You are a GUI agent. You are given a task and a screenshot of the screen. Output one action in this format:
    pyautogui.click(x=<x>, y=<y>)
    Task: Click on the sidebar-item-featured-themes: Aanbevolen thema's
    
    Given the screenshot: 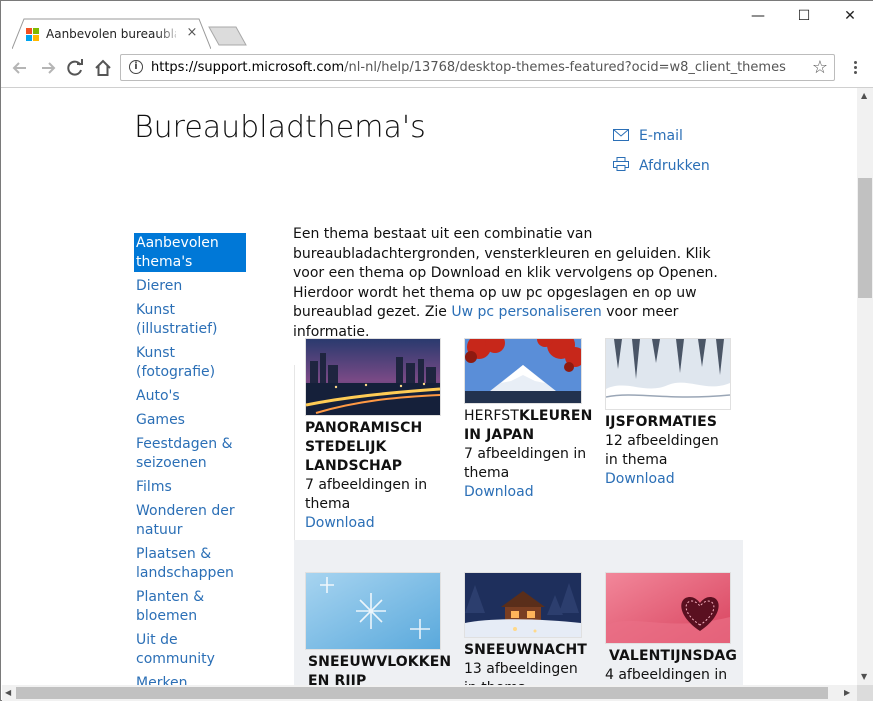 What is the action you would take?
    pyautogui.click(x=190, y=252)
    